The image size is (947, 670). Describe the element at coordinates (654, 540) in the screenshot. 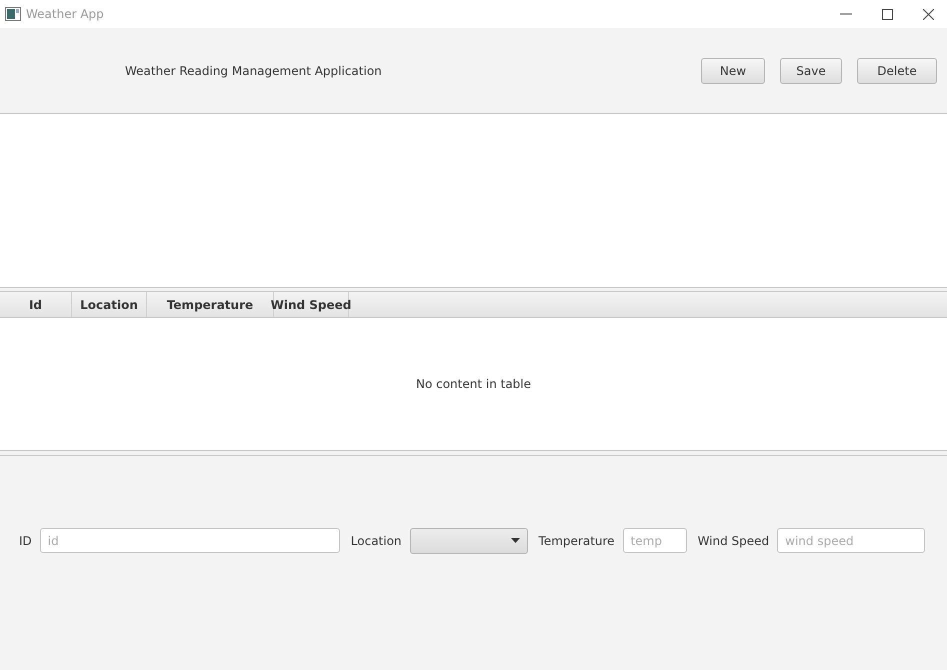

I see `input-field: temp` at that location.